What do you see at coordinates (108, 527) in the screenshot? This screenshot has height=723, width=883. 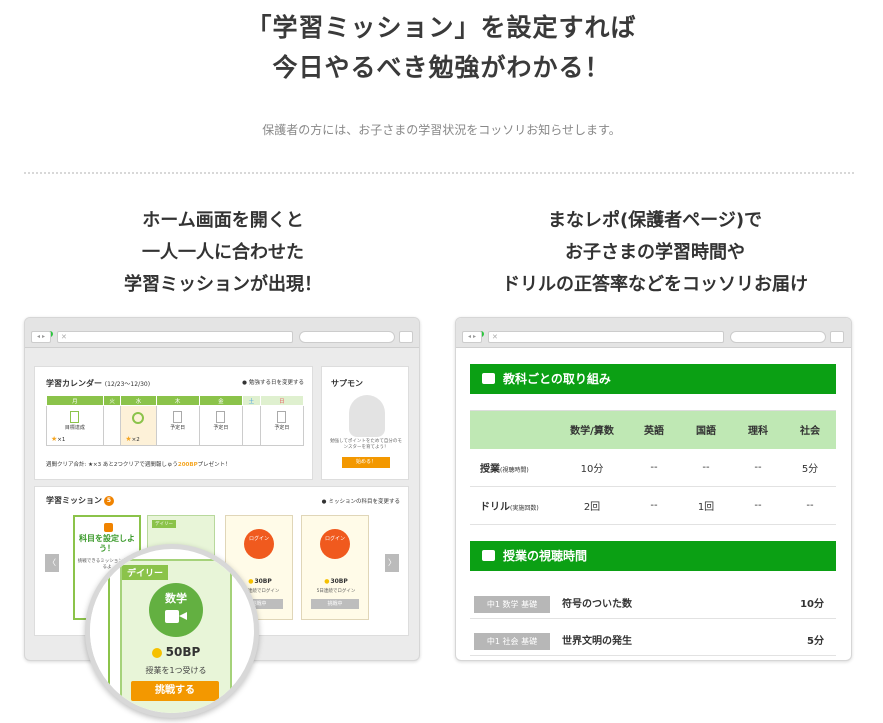 I see `flag-icon` at bounding box center [108, 527].